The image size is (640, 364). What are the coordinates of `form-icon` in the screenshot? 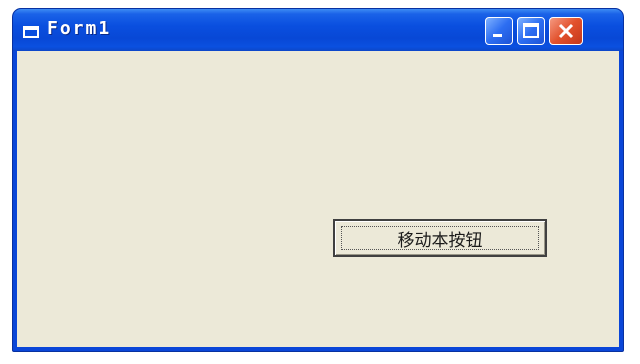 It's located at (31, 30).